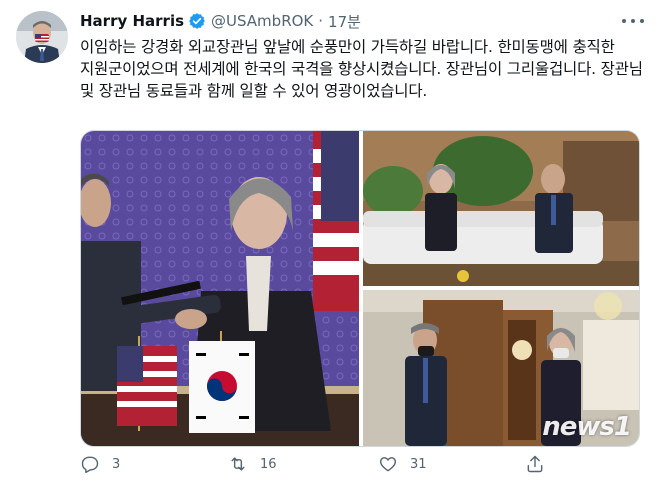  I want to click on share-button, so click(541, 464).